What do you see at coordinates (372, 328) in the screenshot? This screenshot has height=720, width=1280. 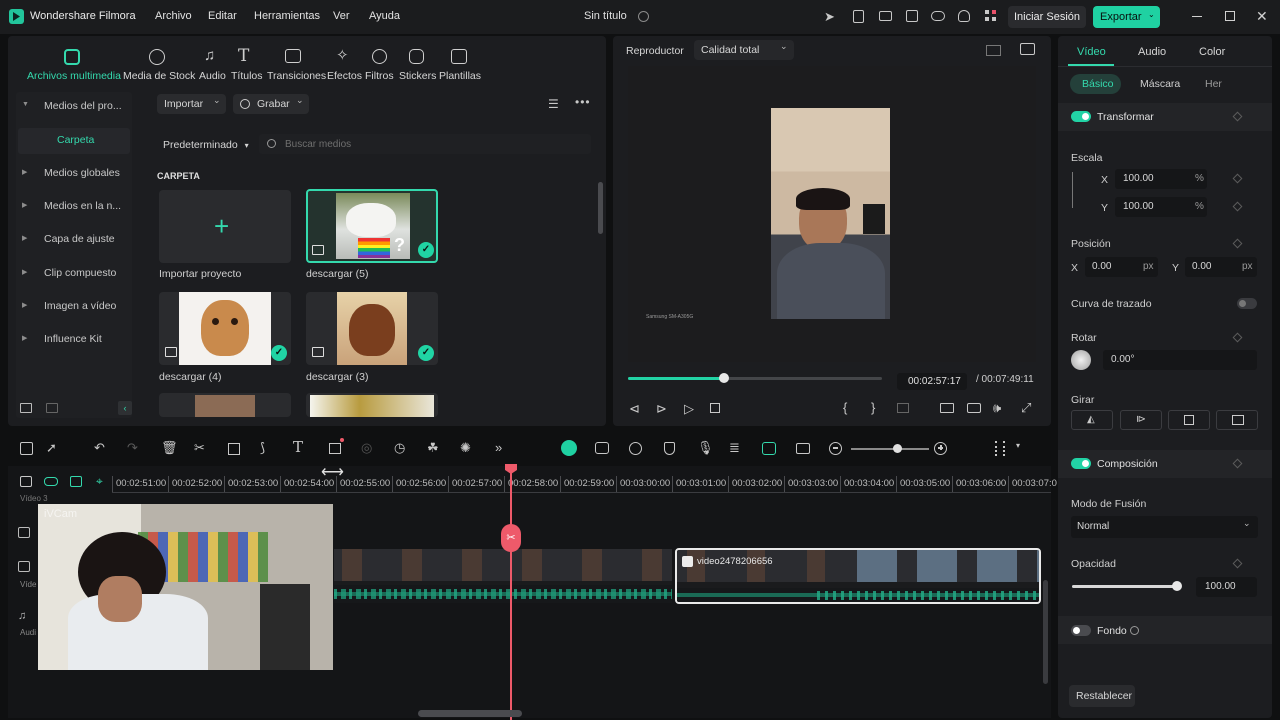 I see `media-item-descargar-3: ✓` at bounding box center [372, 328].